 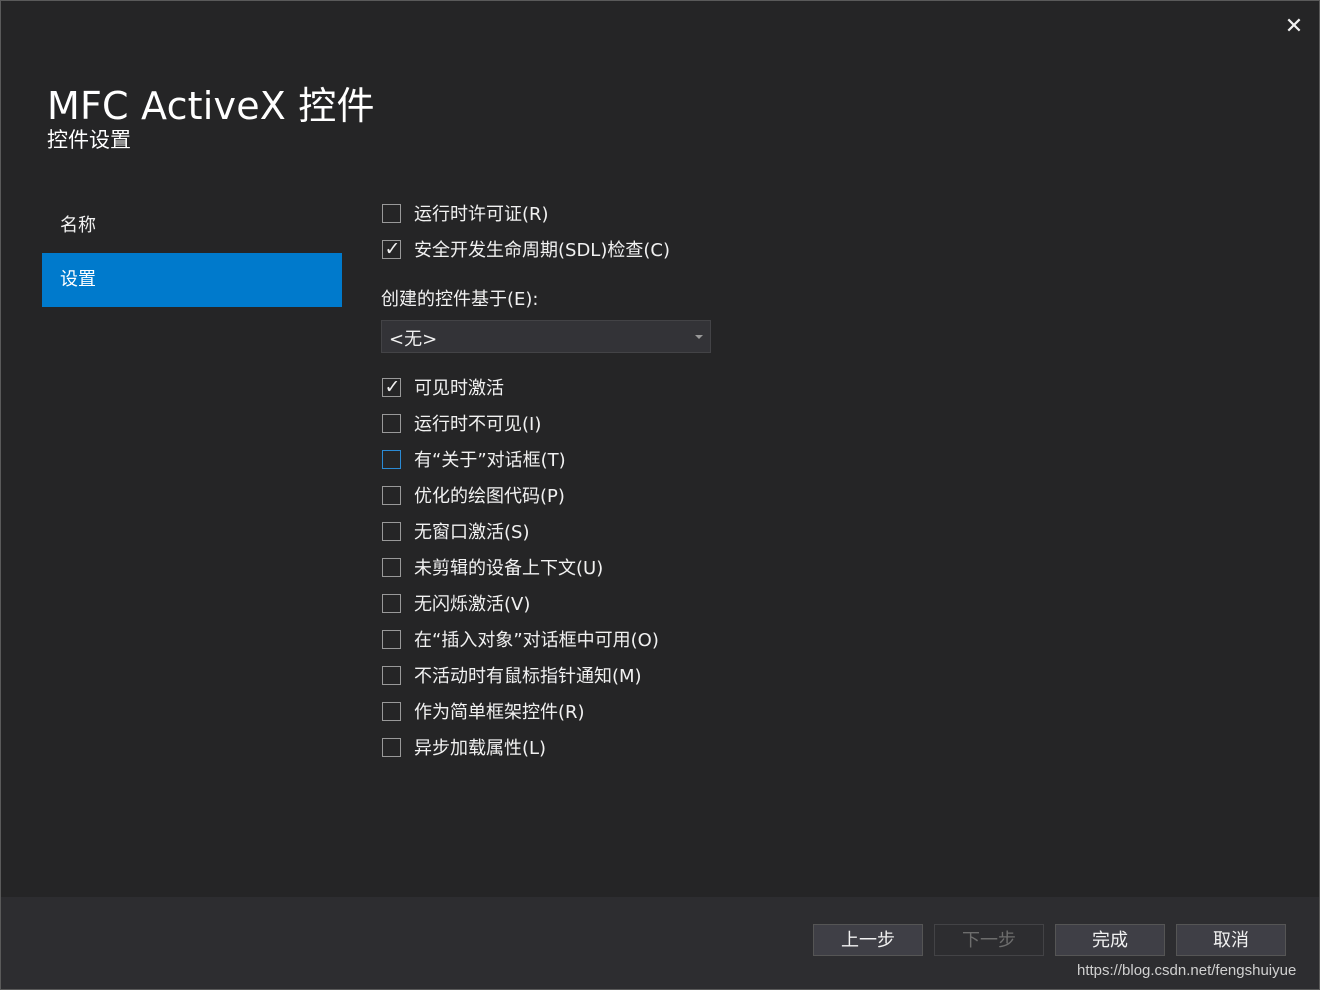 What do you see at coordinates (499, 712) in the screenshot?
I see `checkbox-label: 作为简单框架控件(R)` at bounding box center [499, 712].